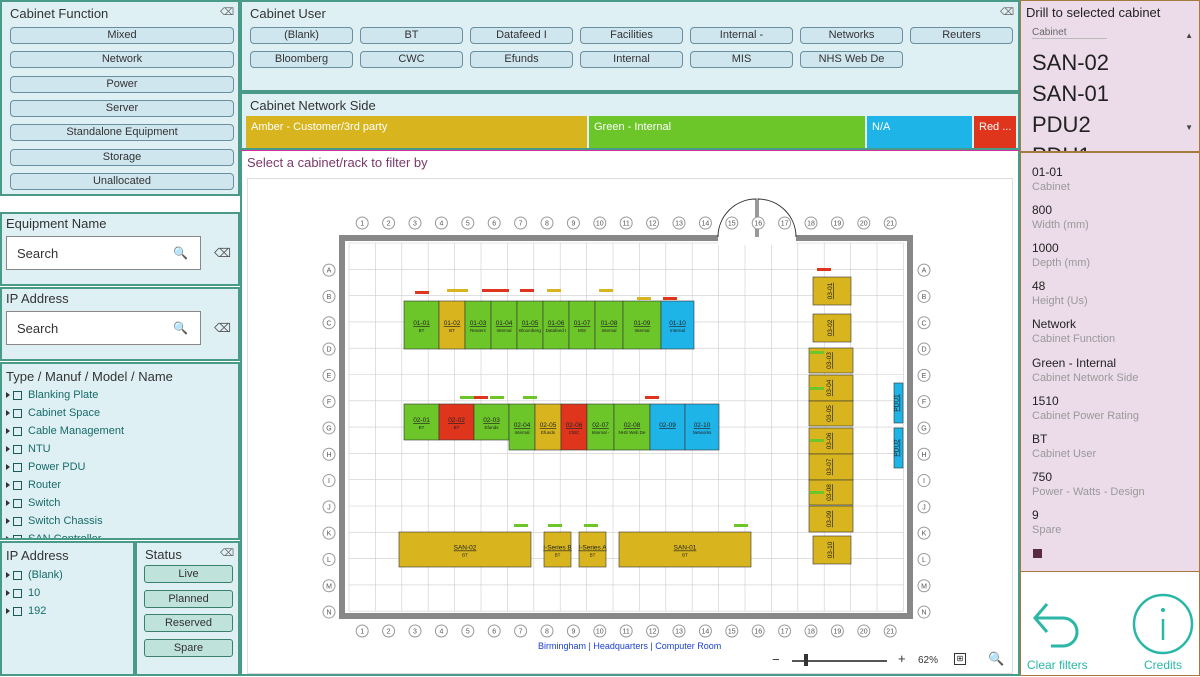 The width and height of the screenshot is (1200, 677). I want to click on network-side-segment: N/A, so click(919, 132).